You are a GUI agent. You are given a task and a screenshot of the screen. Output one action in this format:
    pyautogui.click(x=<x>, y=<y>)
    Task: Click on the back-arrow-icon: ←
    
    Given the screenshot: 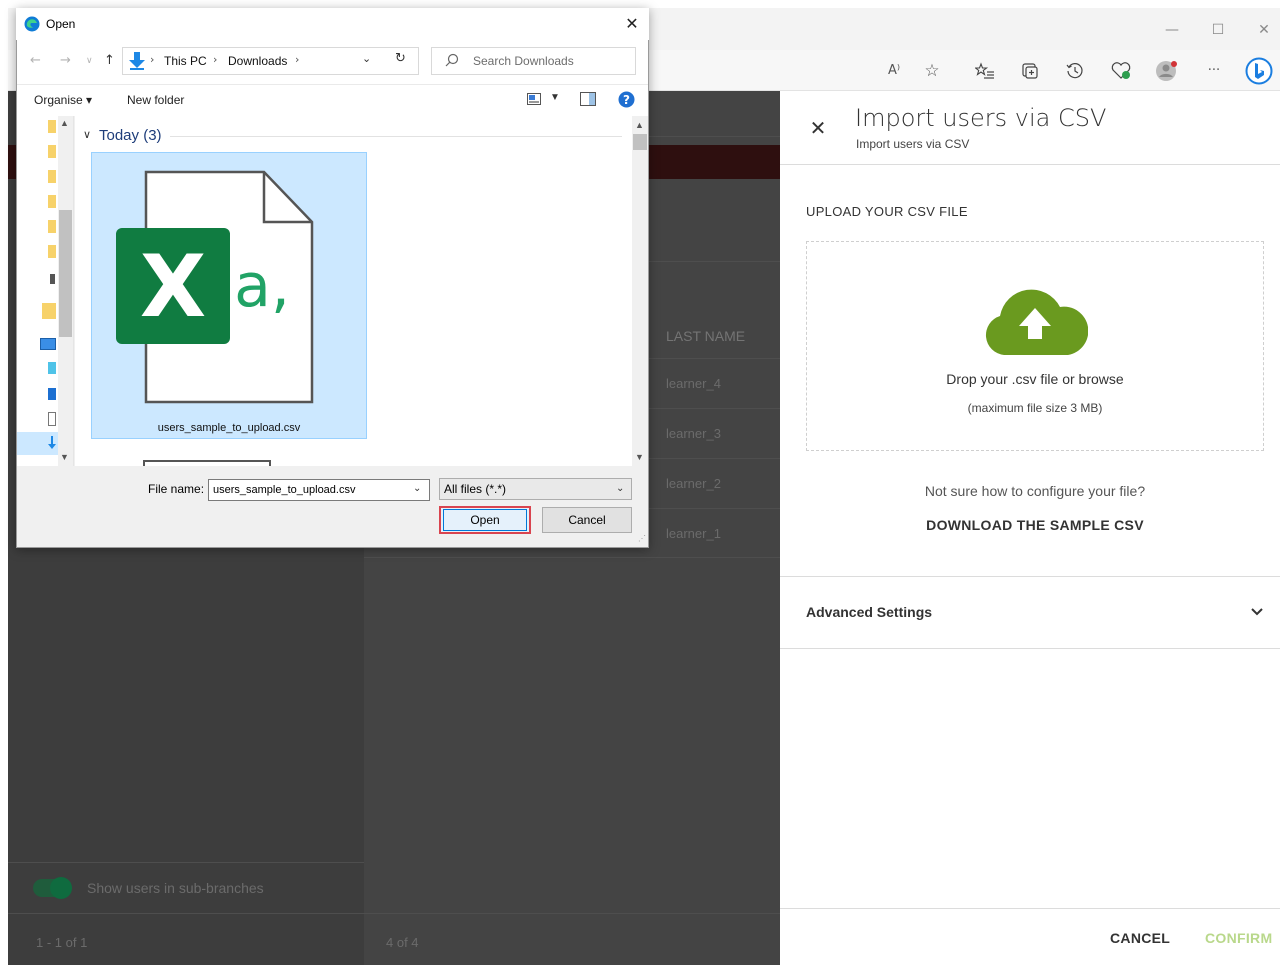 What is the action you would take?
    pyautogui.click(x=35, y=60)
    